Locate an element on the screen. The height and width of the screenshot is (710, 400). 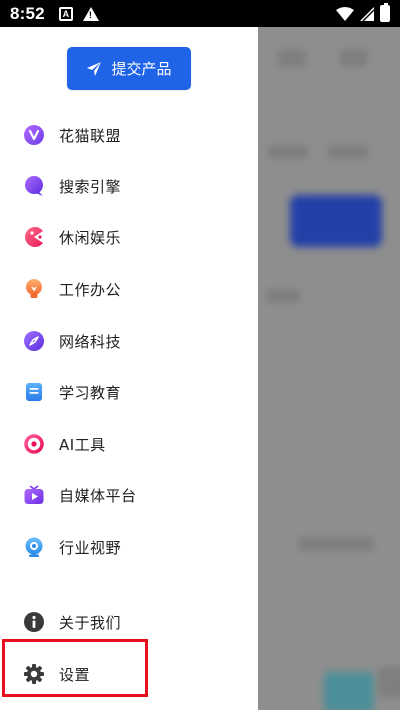
menu-item-label: AI工具 is located at coordinates (82, 444).